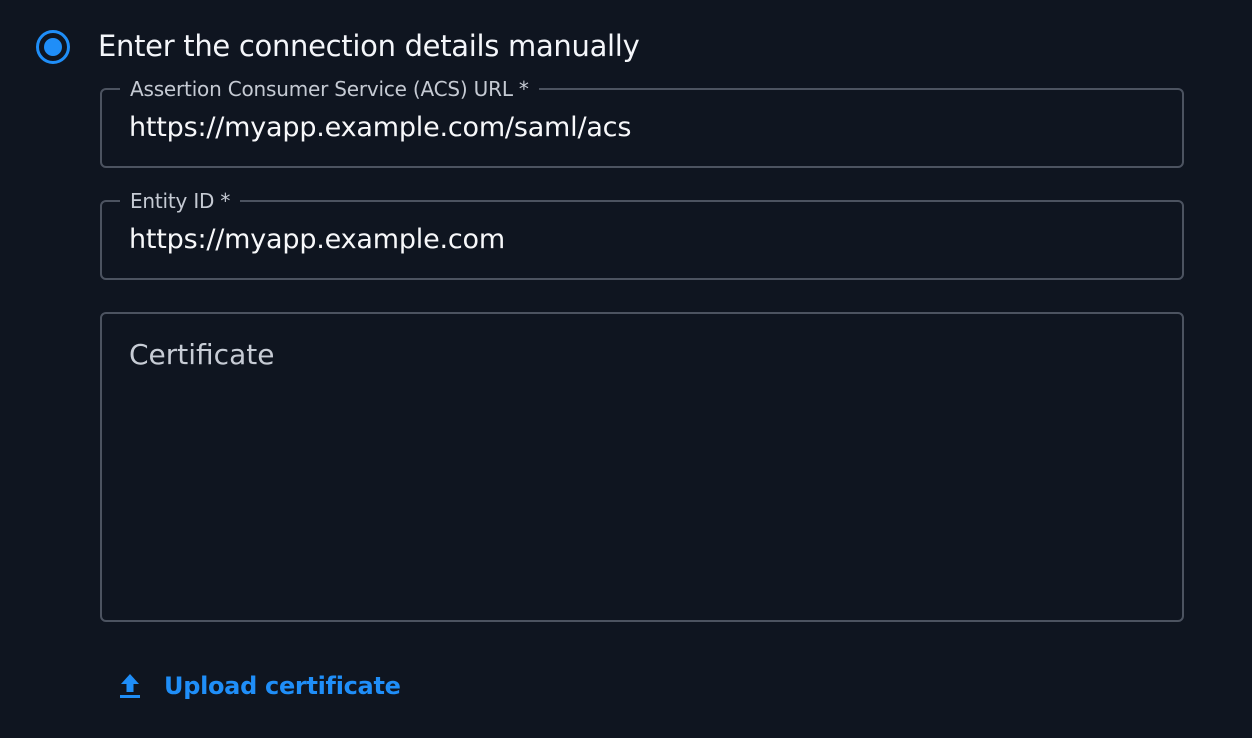  I want to click on entity-id-field: Entity ID *, so click(642, 234).